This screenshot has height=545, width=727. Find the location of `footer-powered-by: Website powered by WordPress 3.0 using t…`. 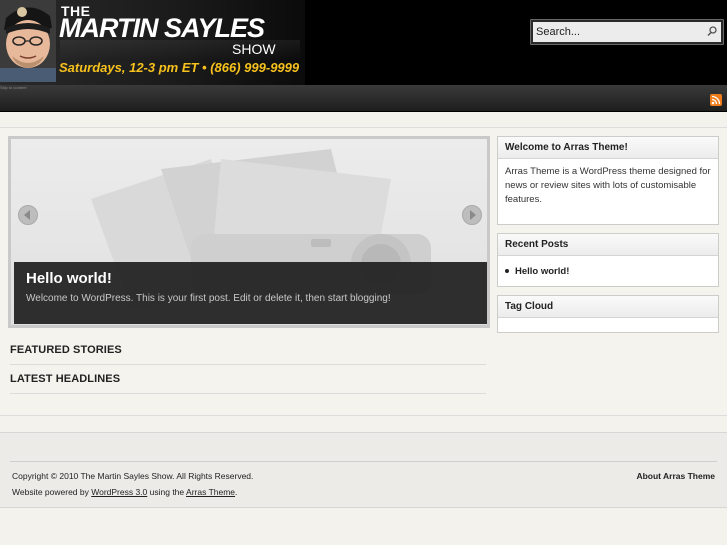

footer-powered-by: Website powered by WordPress 3.0 using t… is located at coordinates (124, 492).